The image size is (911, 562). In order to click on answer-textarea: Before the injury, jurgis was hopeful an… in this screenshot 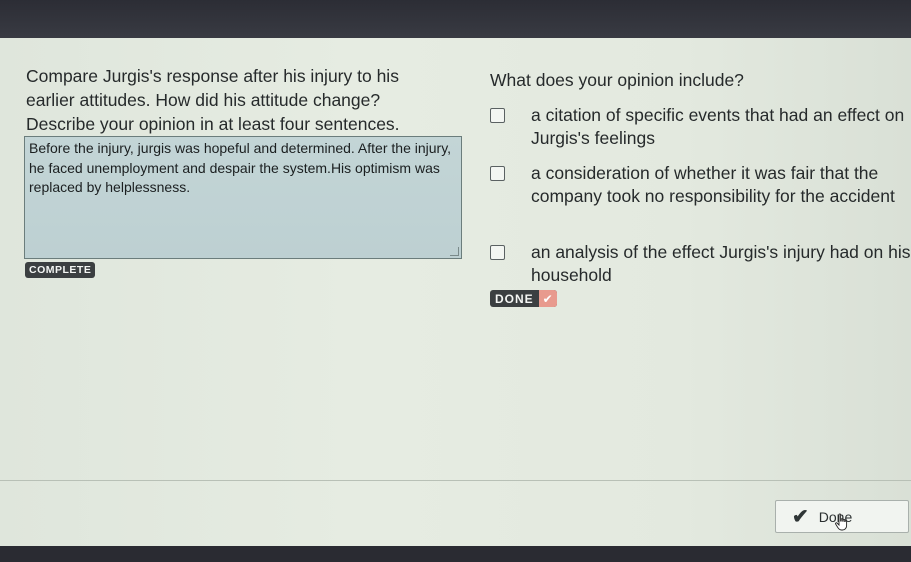, I will do `click(243, 197)`.